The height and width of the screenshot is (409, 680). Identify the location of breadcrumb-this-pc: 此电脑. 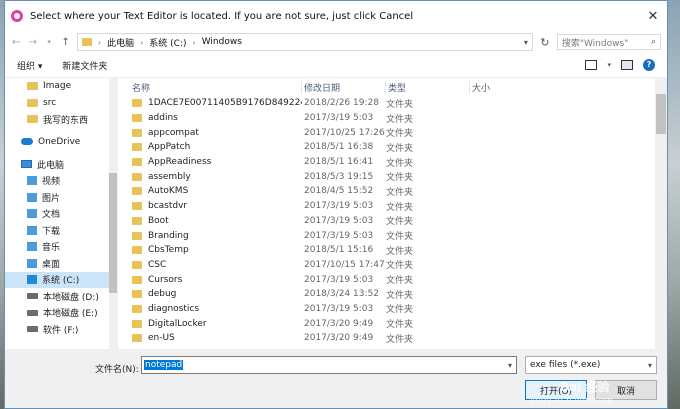
(120, 42).